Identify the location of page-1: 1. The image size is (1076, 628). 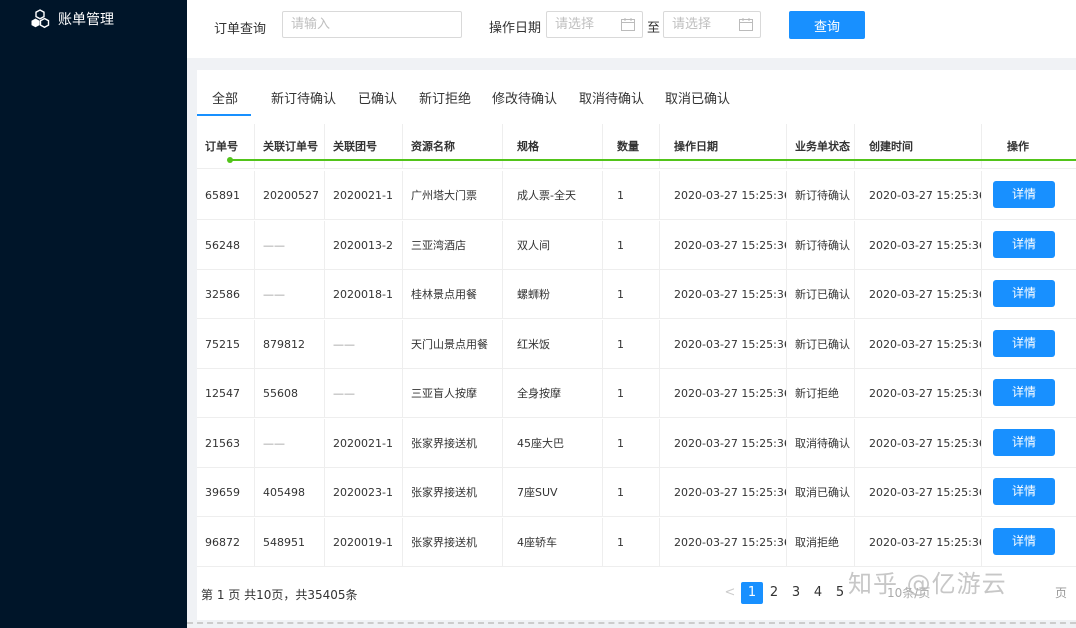
(752, 593).